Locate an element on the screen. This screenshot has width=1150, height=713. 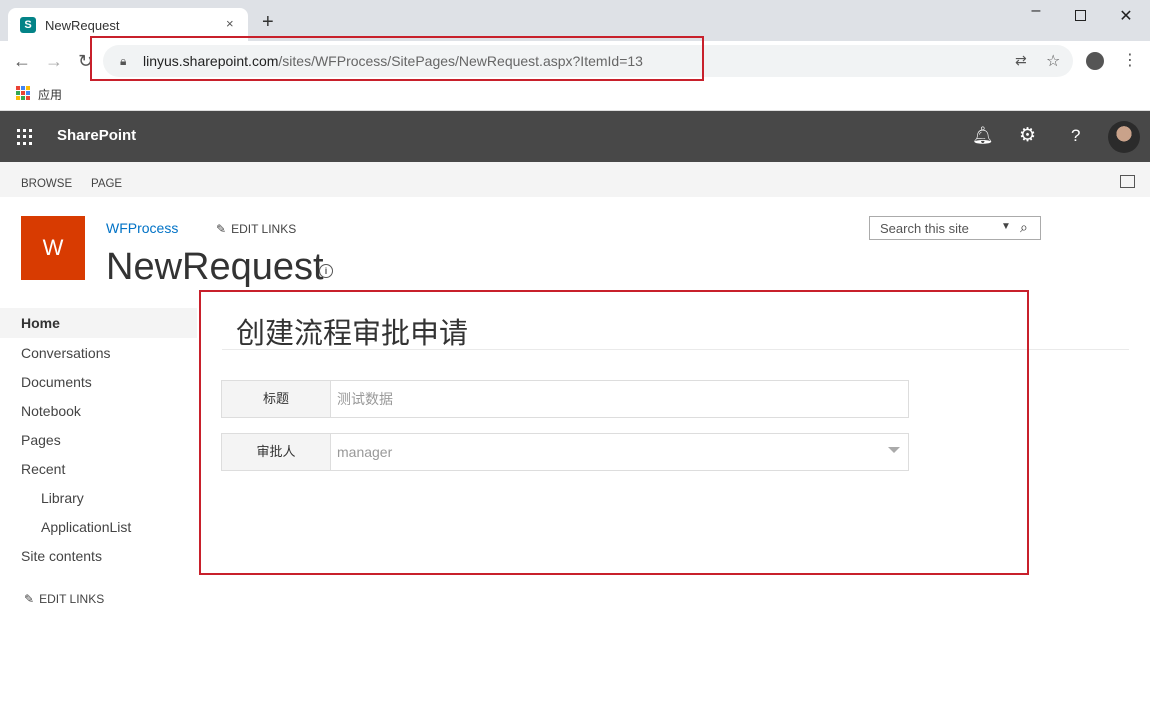
site-search-box: ▼ ⌕ is located at coordinates (955, 228).